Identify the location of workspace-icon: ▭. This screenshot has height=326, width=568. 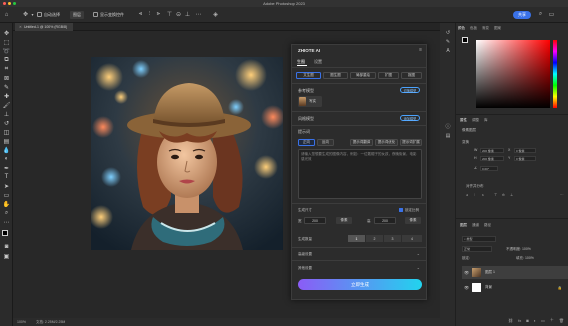
(551, 14).